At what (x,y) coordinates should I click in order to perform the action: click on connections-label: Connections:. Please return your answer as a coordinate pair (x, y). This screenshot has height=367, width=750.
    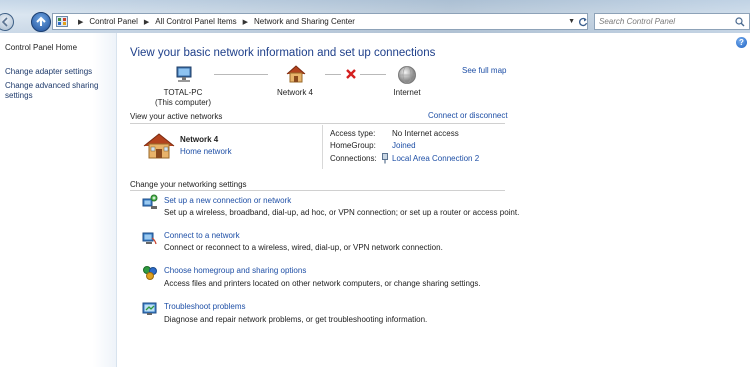
    Looking at the image, I should click on (353, 158).